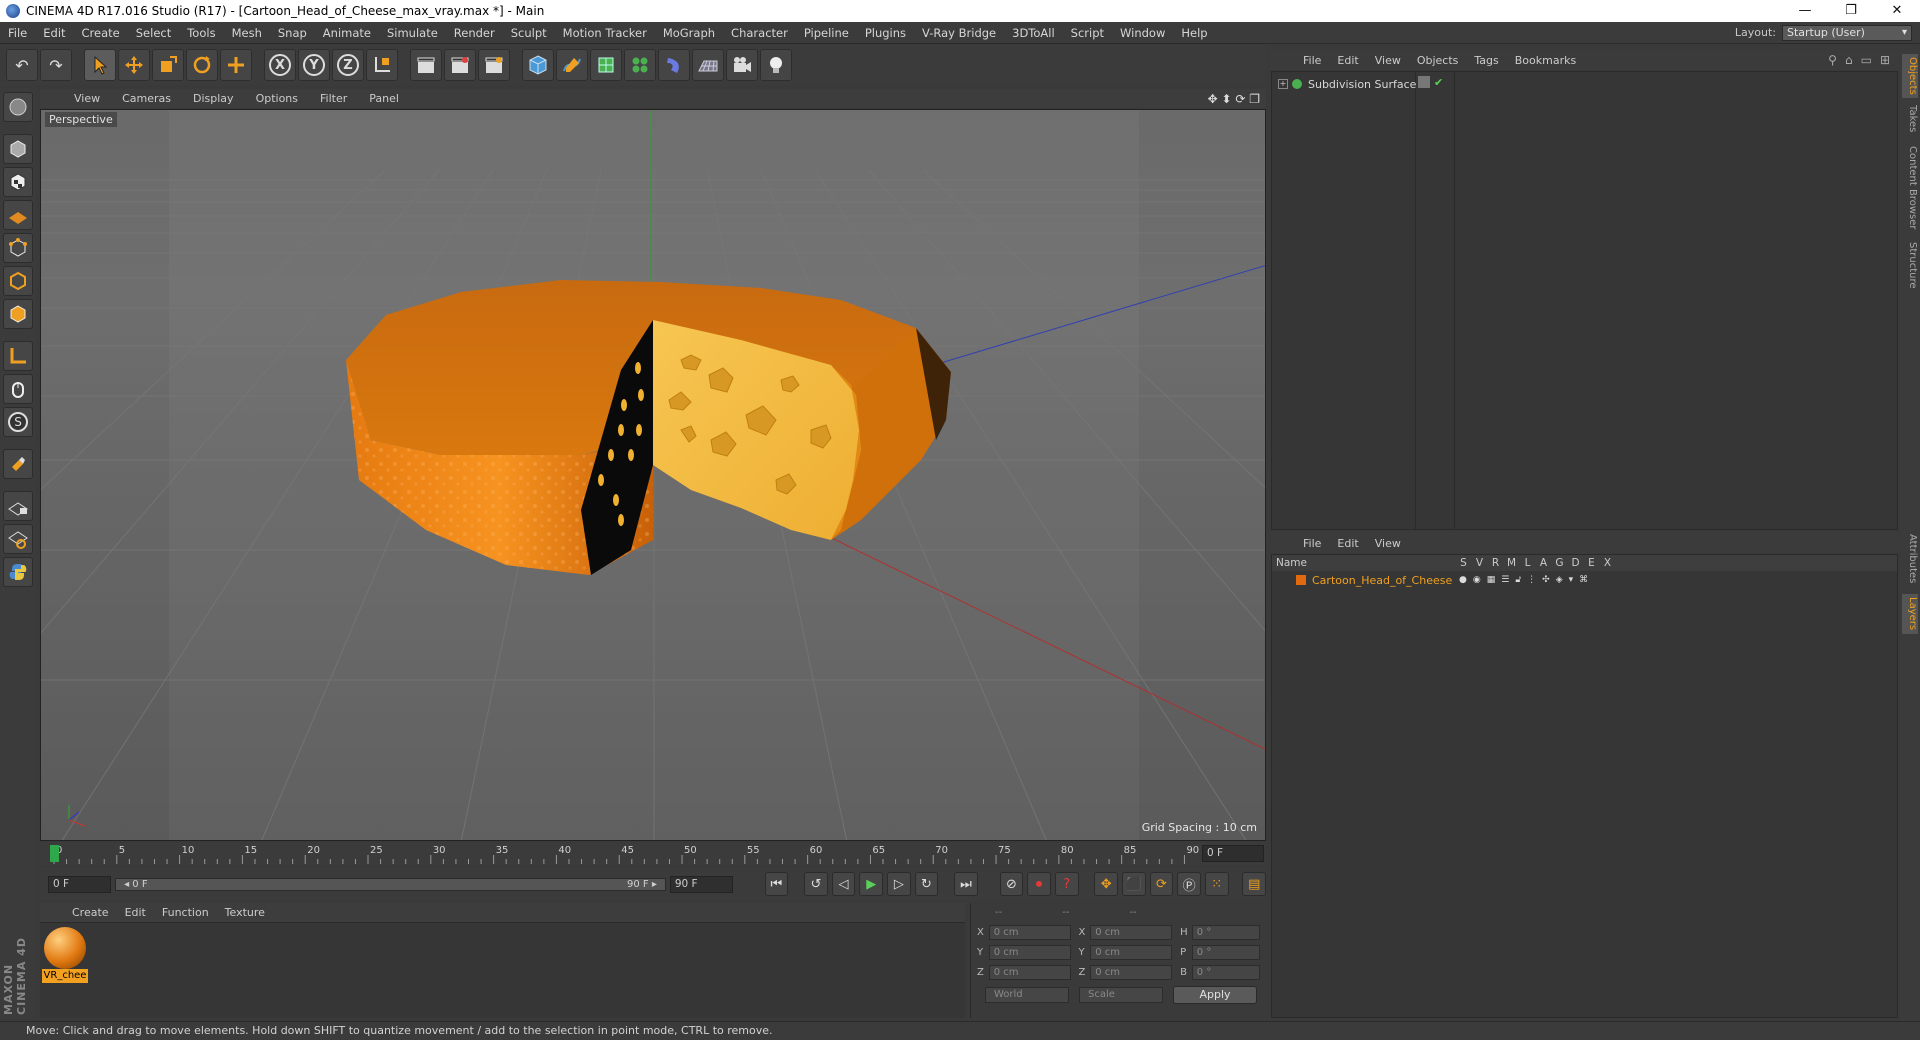  What do you see at coordinates (1254, 884) in the screenshot?
I see `timeline-window-button: ▤` at bounding box center [1254, 884].